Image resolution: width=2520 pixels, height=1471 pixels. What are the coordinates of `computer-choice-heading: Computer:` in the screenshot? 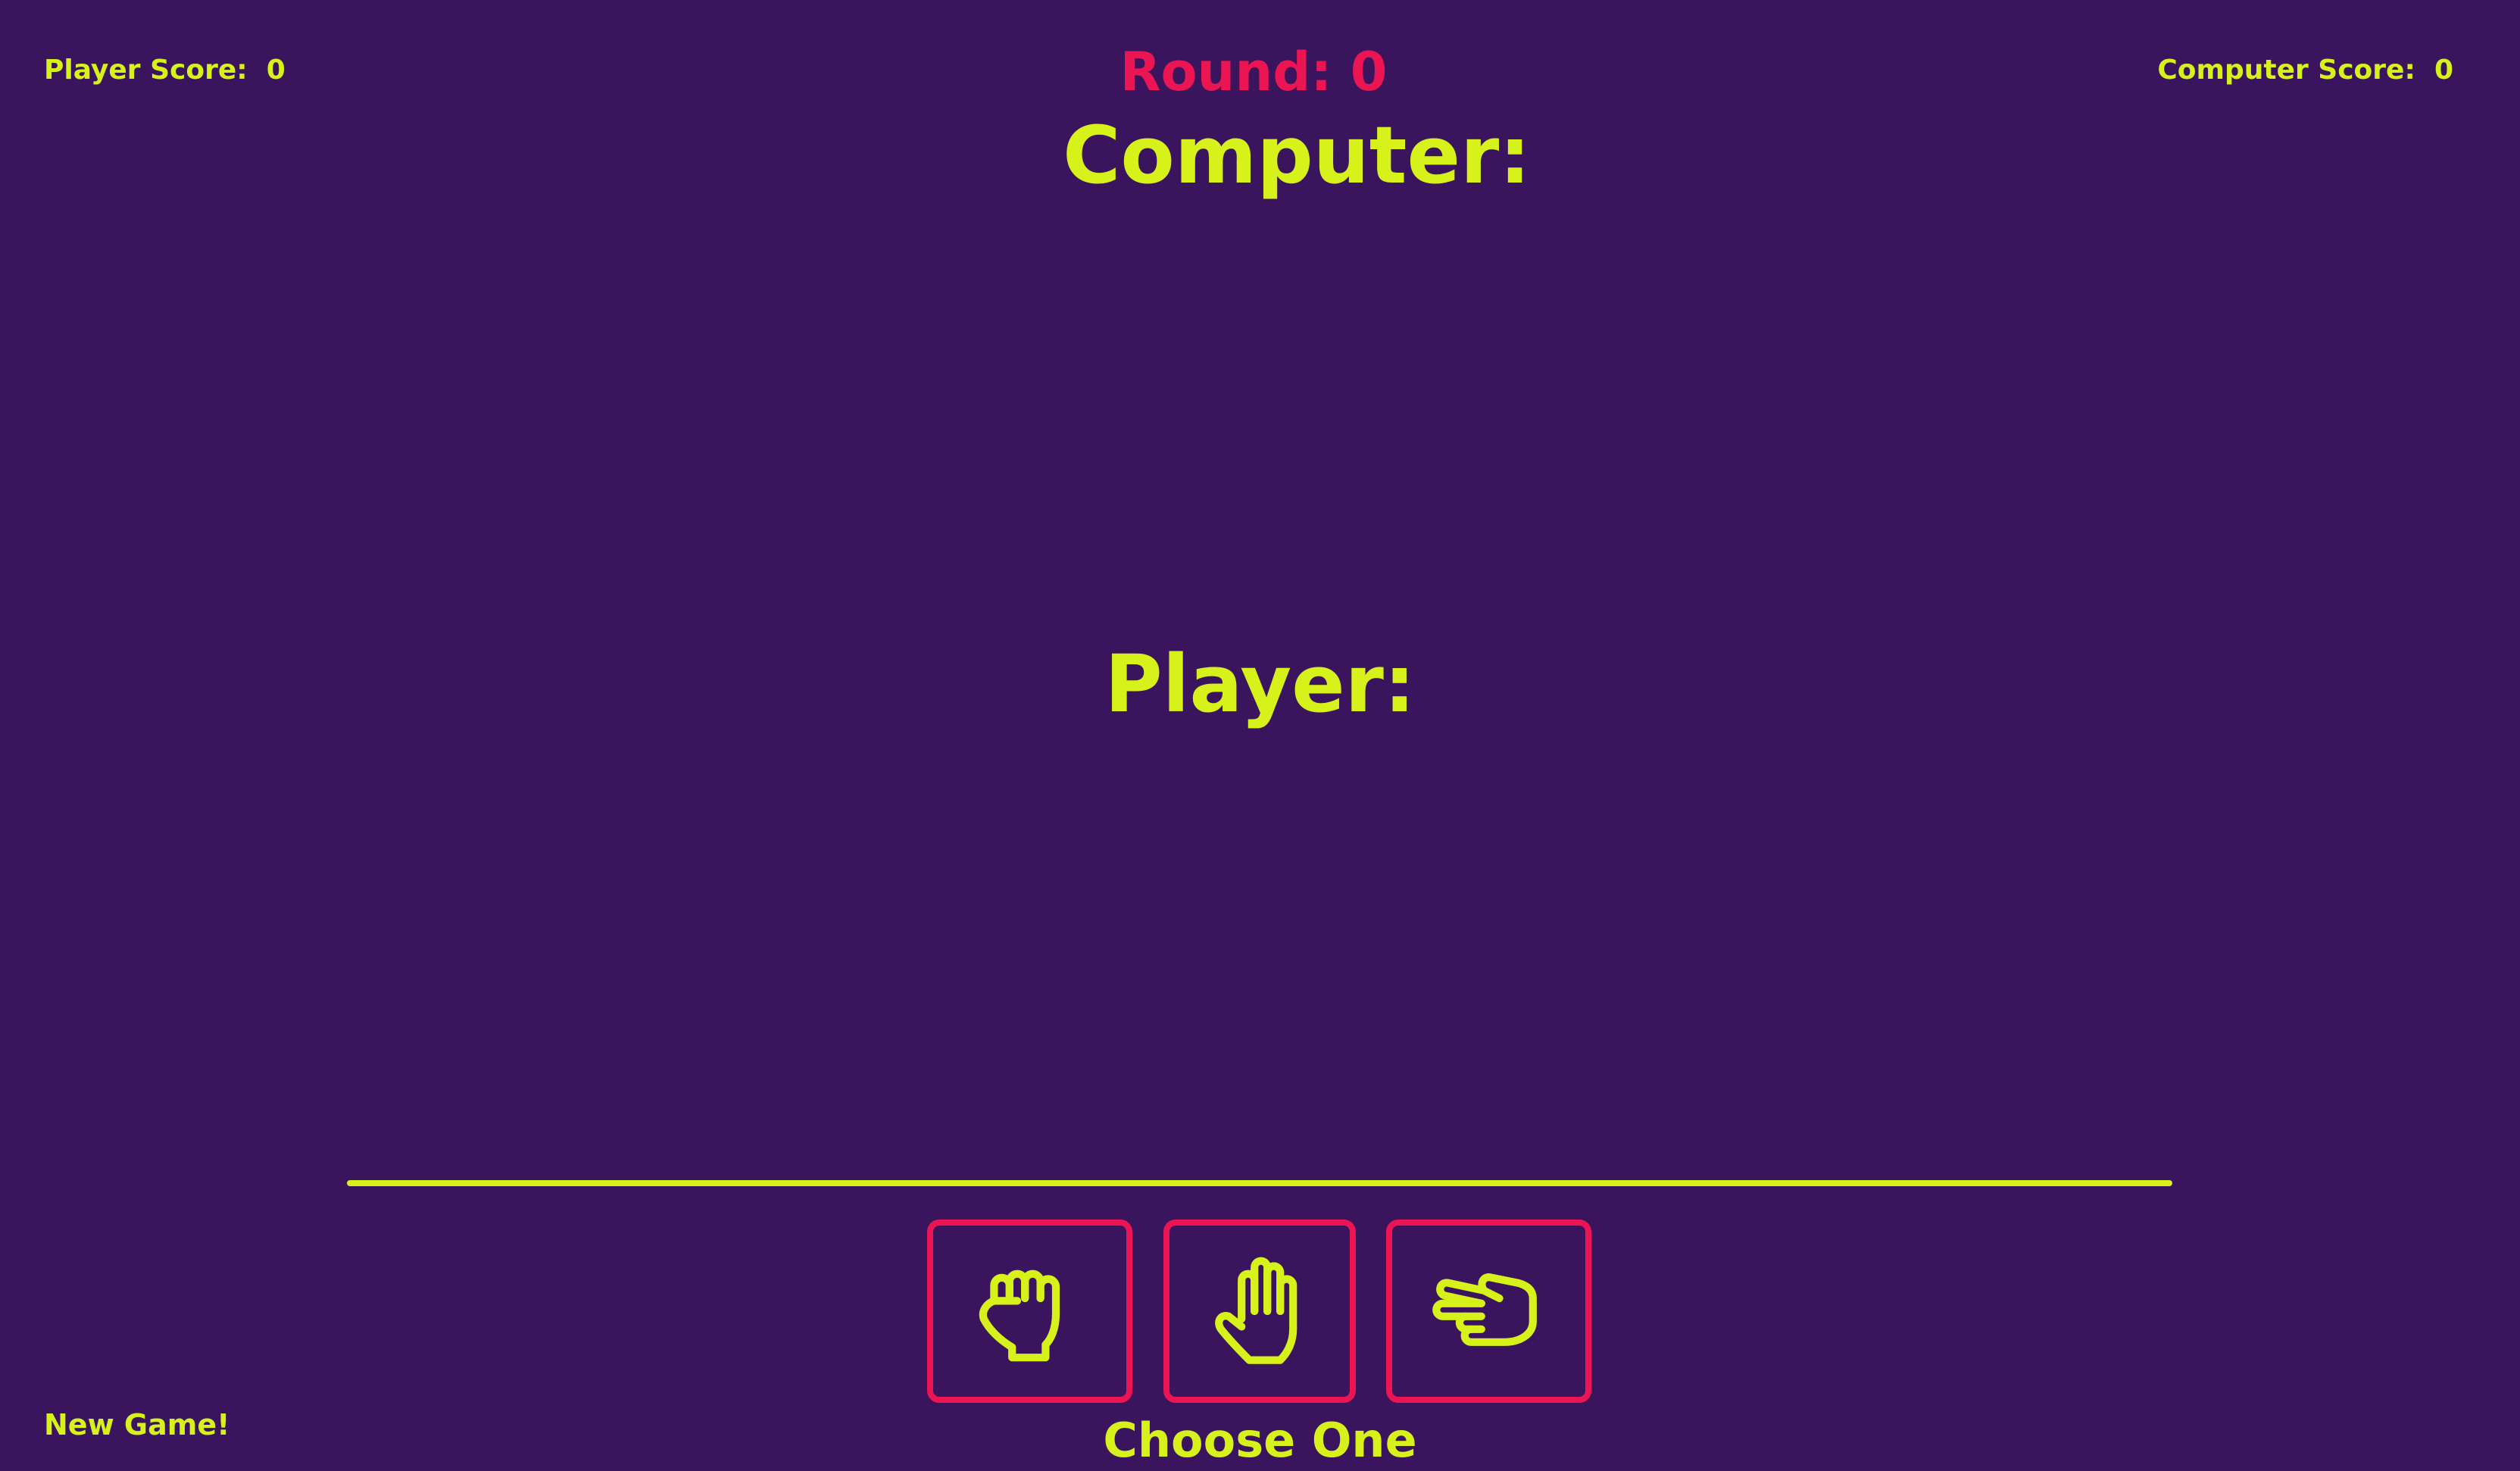 It's located at (1297, 155).